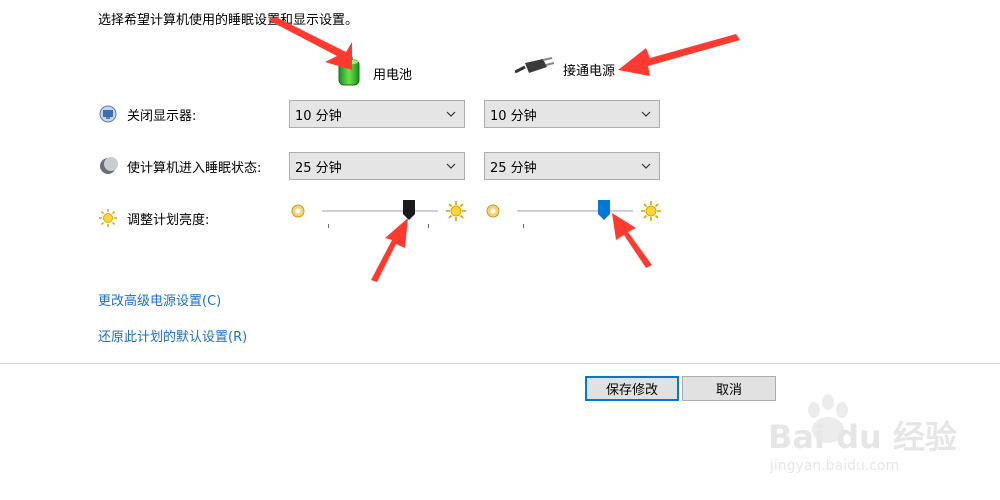 The height and width of the screenshot is (500, 1000). I want to click on sleep-plugged-select: 25 分钟, so click(572, 166).